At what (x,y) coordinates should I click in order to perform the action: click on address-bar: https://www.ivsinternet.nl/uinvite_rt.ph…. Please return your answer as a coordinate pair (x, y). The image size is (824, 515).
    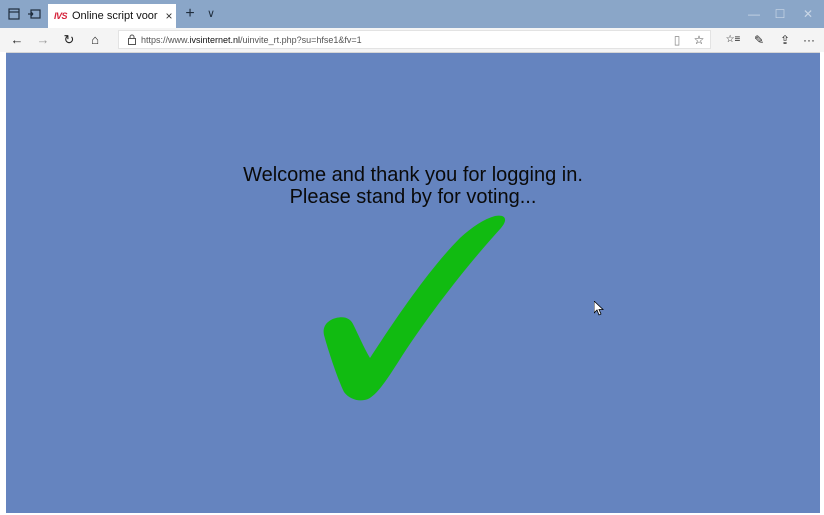
    Looking at the image, I should click on (414, 39).